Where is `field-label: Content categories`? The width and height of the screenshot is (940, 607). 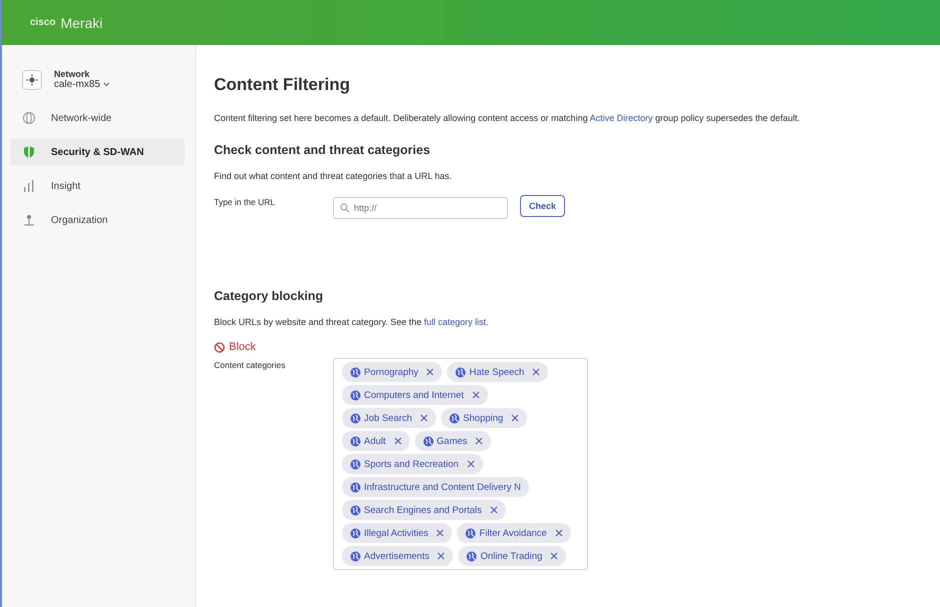
field-label: Content categories is located at coordinates (250, 365).